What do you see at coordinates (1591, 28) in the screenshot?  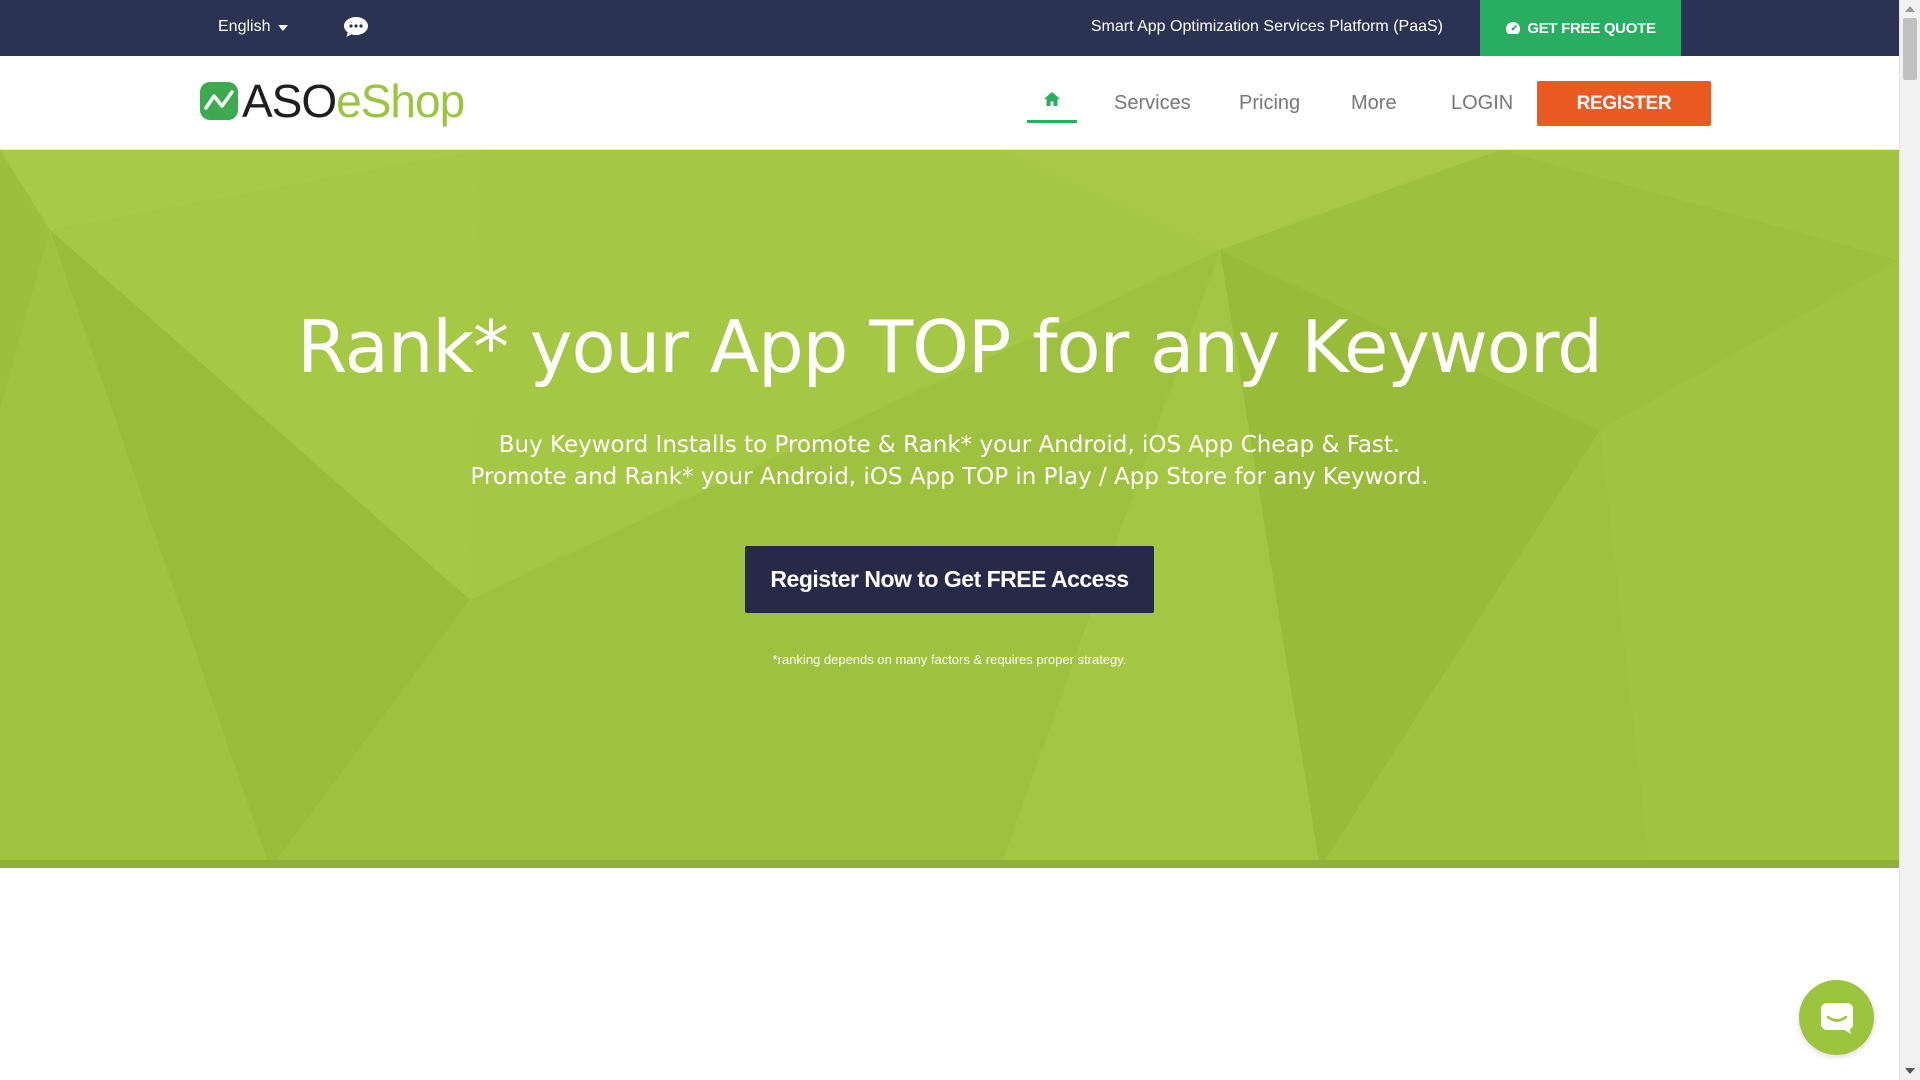 I see `get-free-quote-label: GET FREE QUOTE` at bounding box center [1591, 28].